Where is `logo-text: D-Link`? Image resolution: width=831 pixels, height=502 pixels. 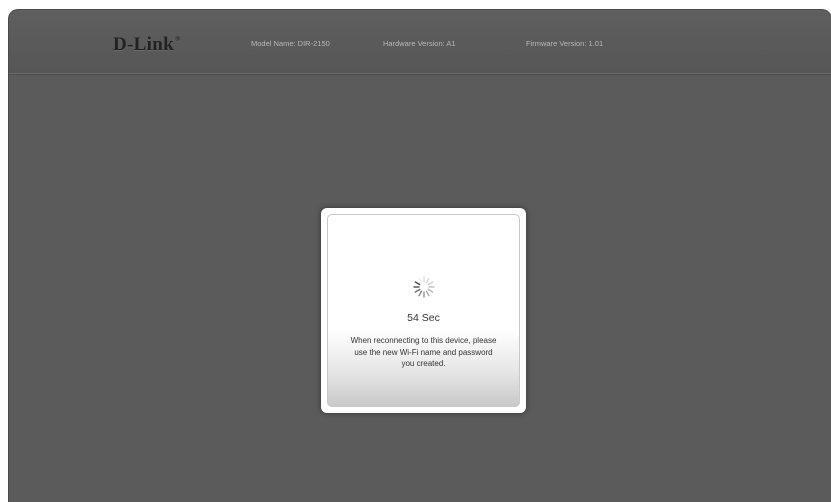
logo-text: D-Link is located at coordinates (143, 44).